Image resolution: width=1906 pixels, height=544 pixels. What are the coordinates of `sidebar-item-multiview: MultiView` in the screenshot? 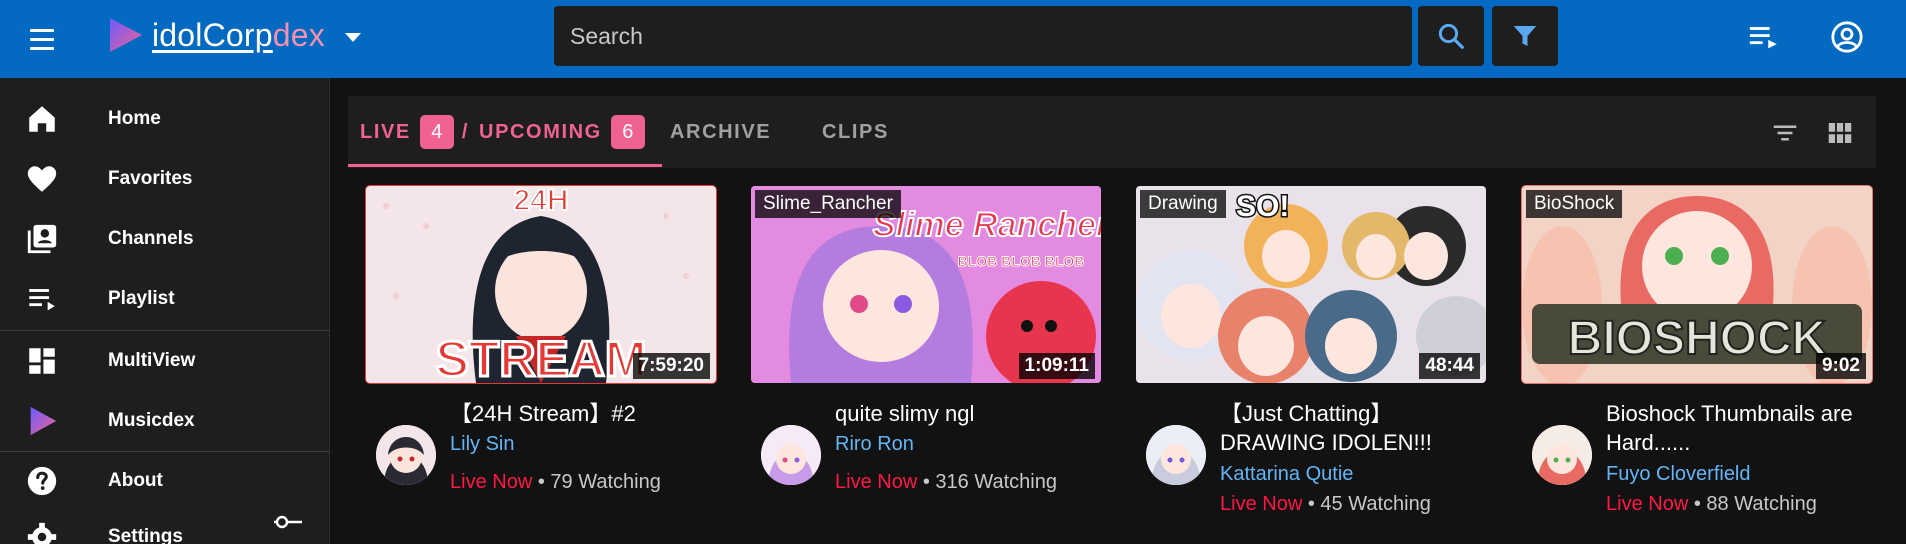 It's located at (165, 361).